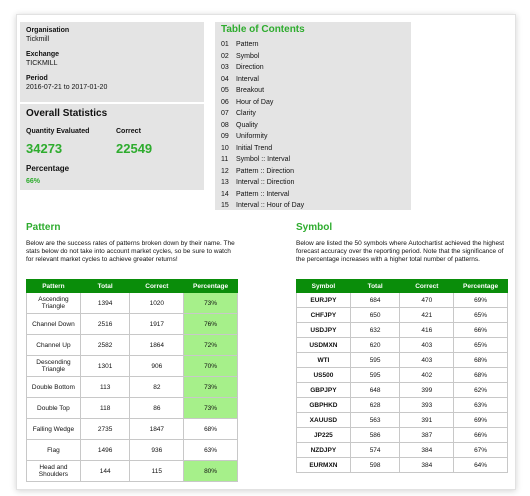 This screenshot has width=530, height=496. I want to click on toc-item-number: 08, so click(225, 125).